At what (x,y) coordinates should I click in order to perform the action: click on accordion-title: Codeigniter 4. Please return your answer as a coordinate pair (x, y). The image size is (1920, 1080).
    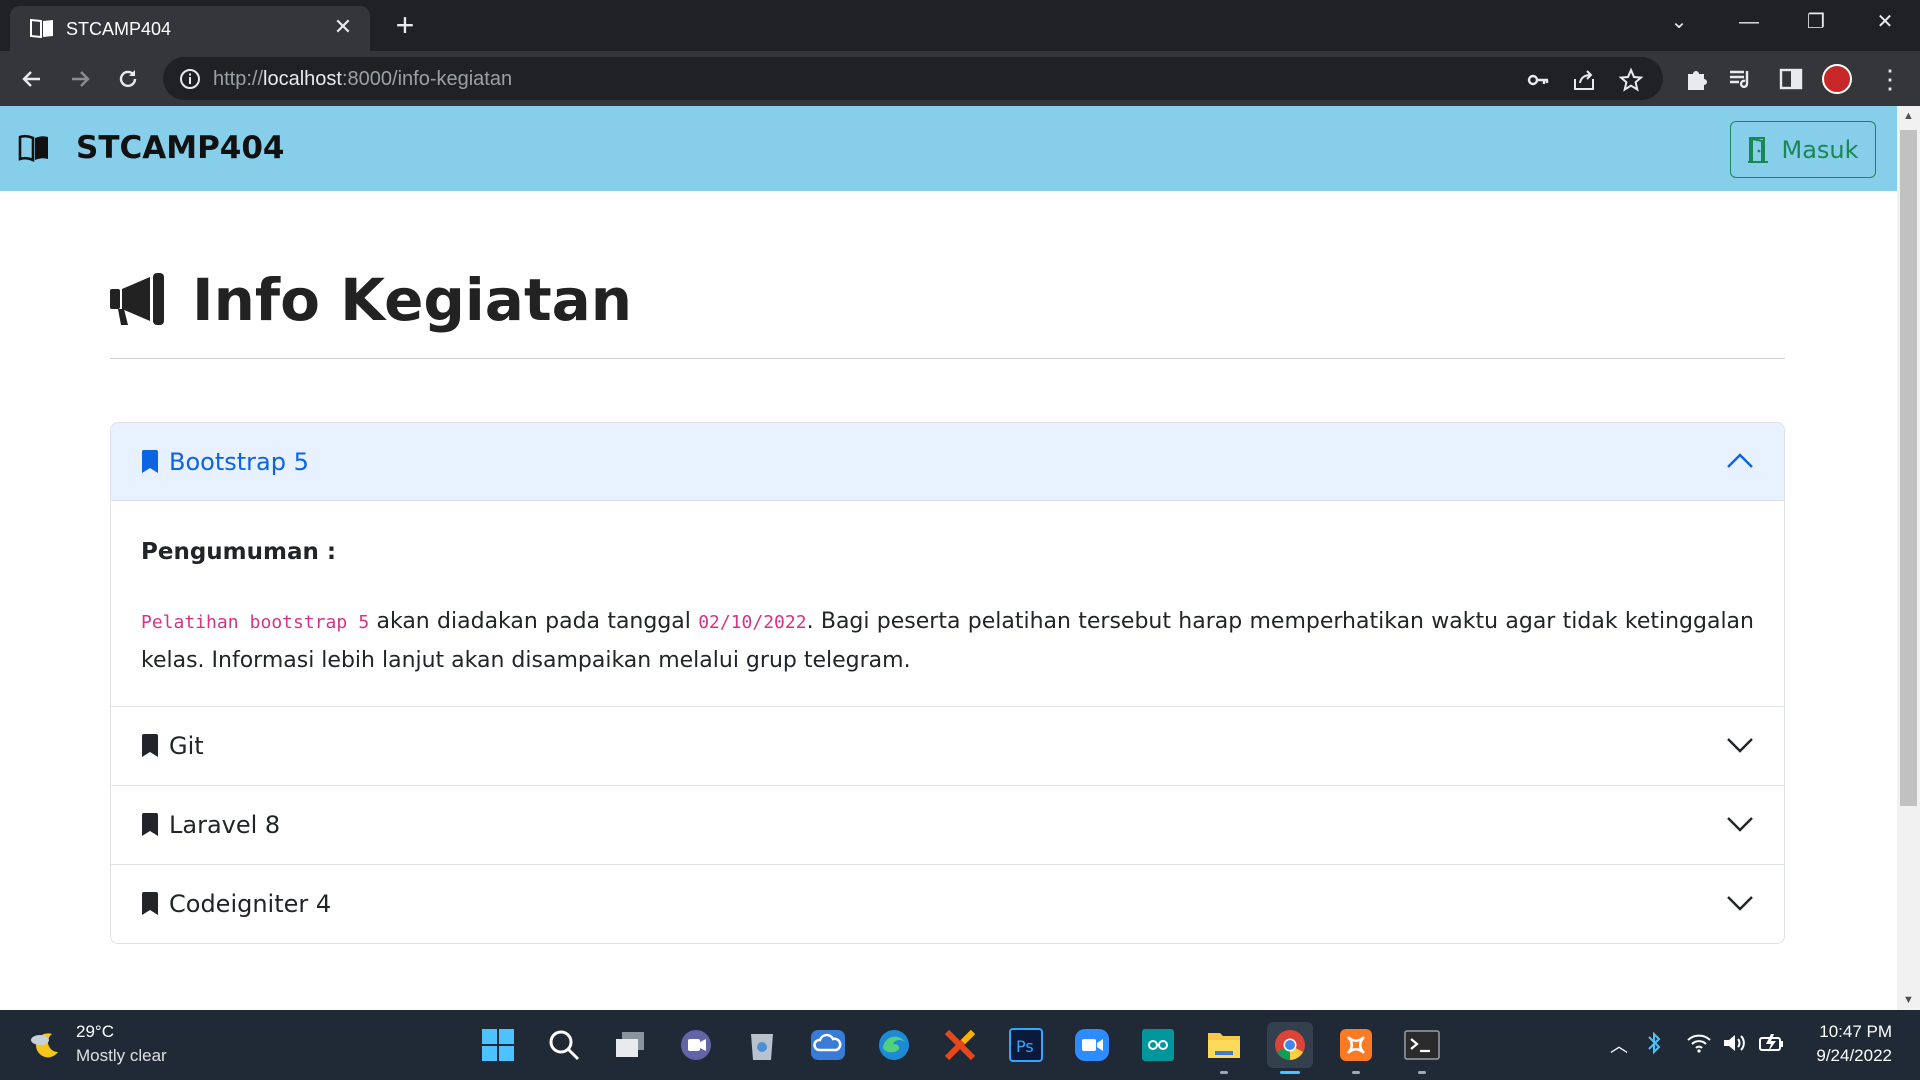
    Looking at the image, I should click on (250, 904).